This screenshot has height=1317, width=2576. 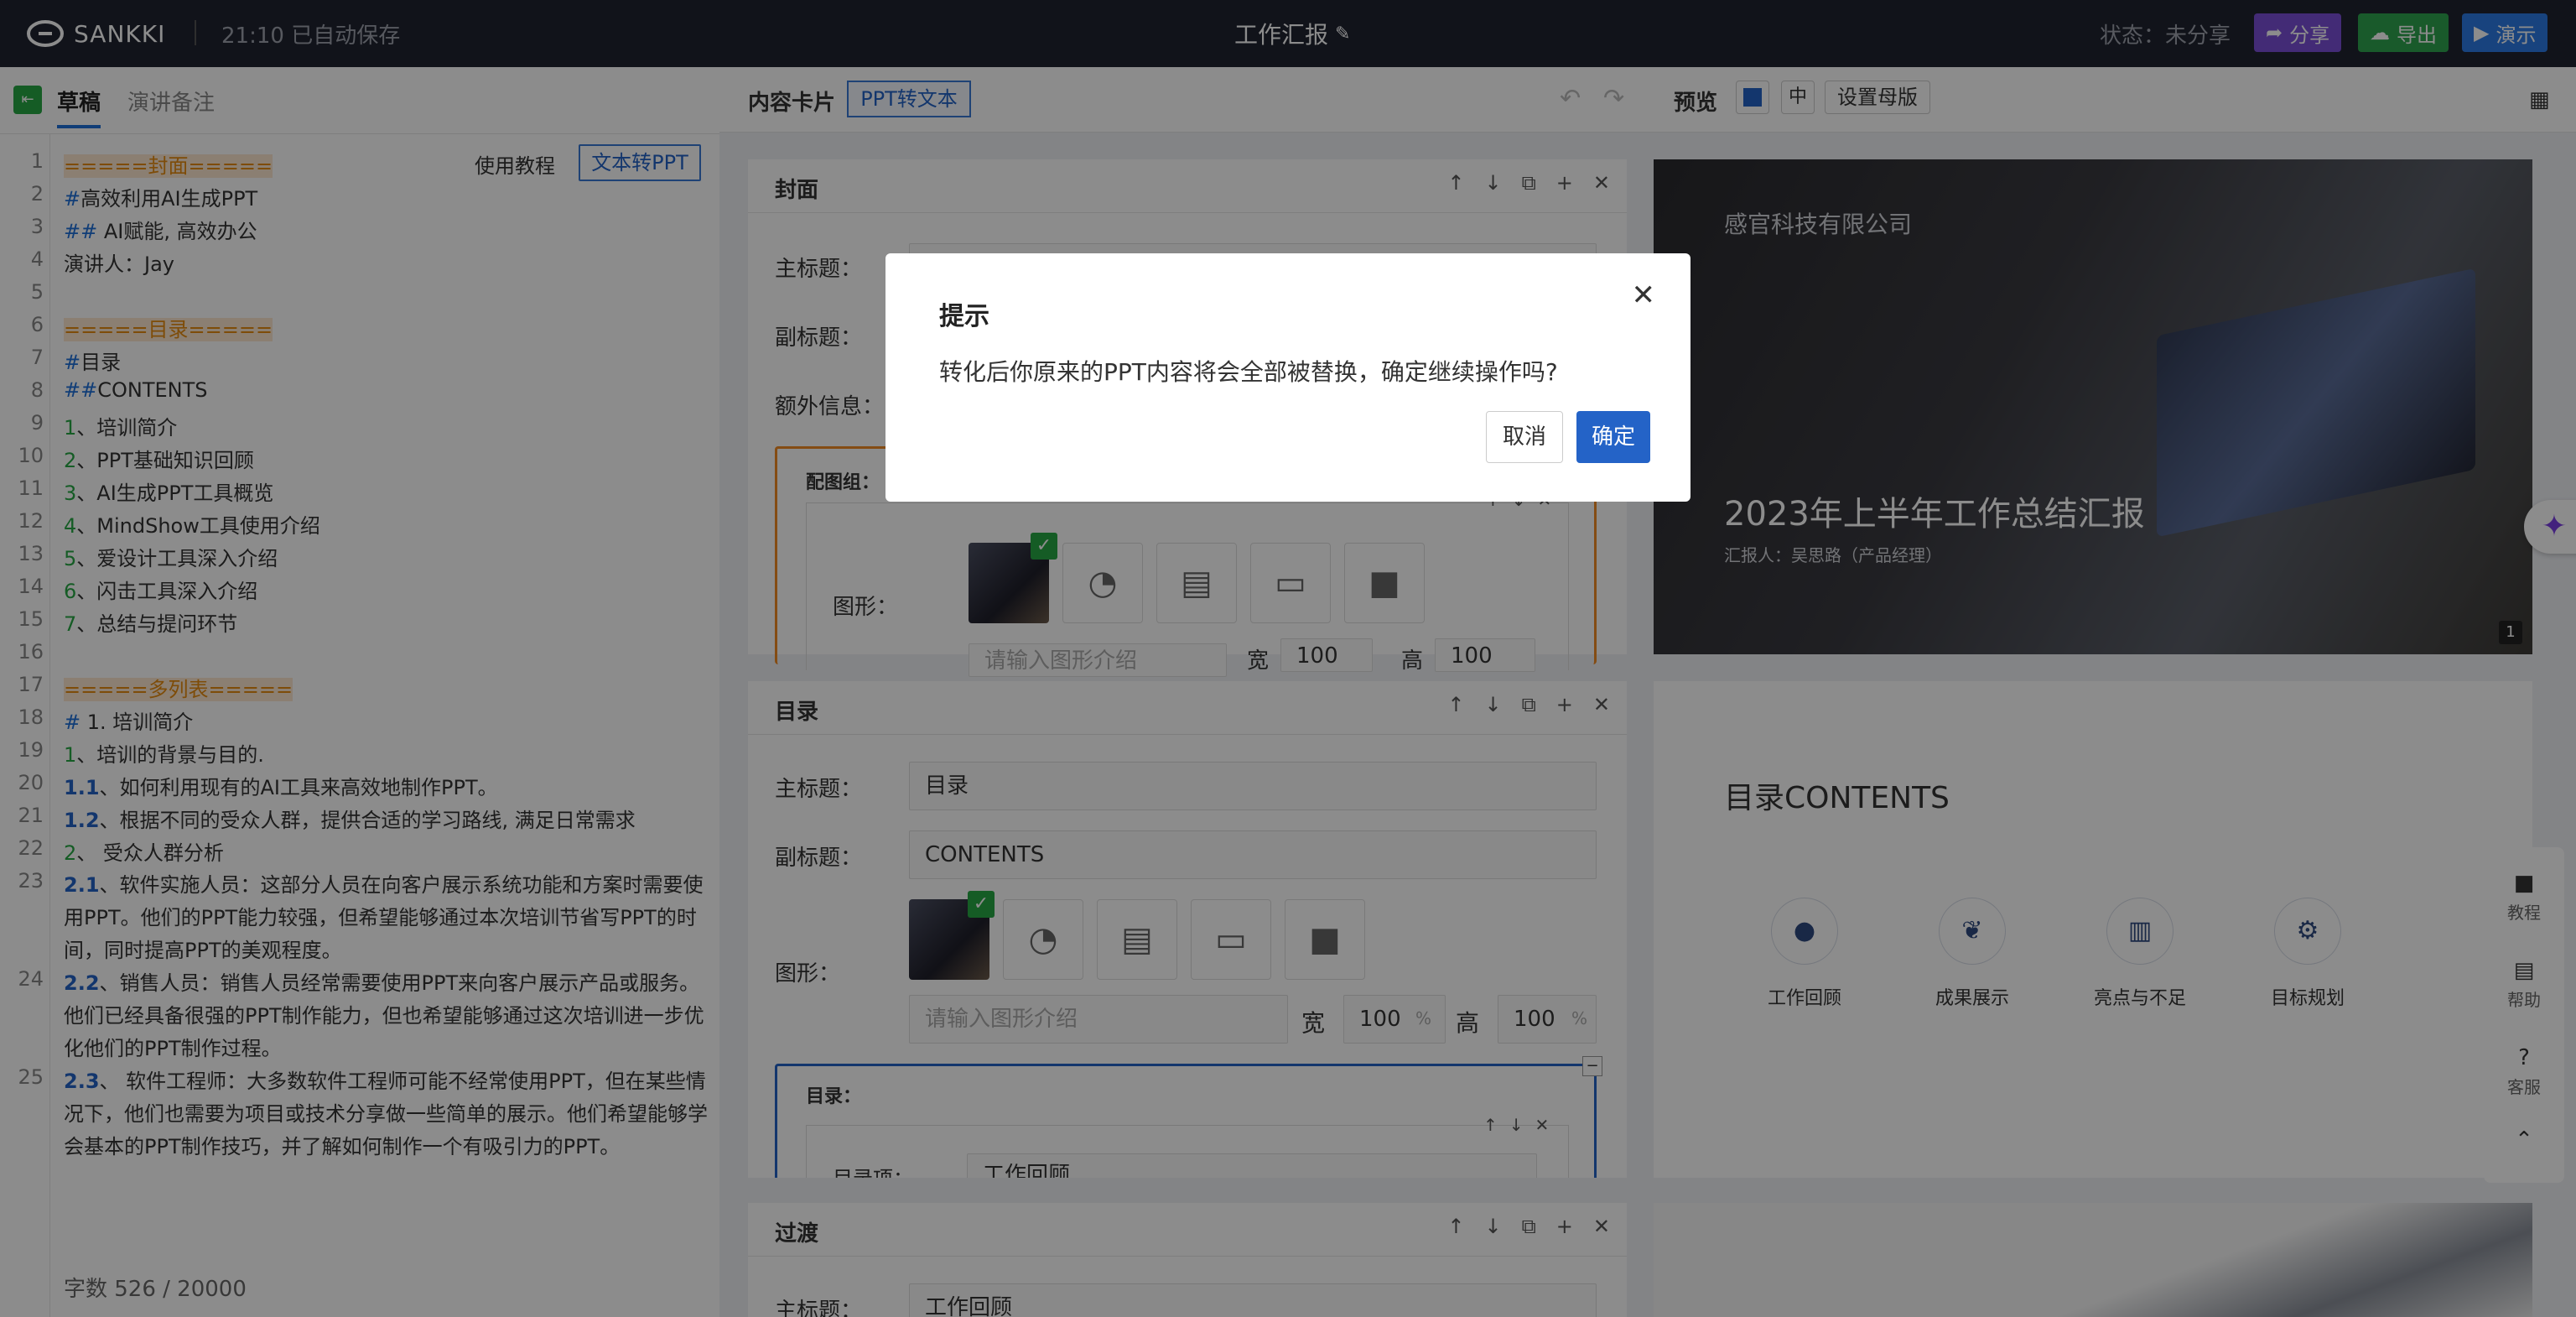 What do you see at coordinates (964, 316) in the screenshot?
I see `dialog-title: 提示` at bounding box center [964, 316].